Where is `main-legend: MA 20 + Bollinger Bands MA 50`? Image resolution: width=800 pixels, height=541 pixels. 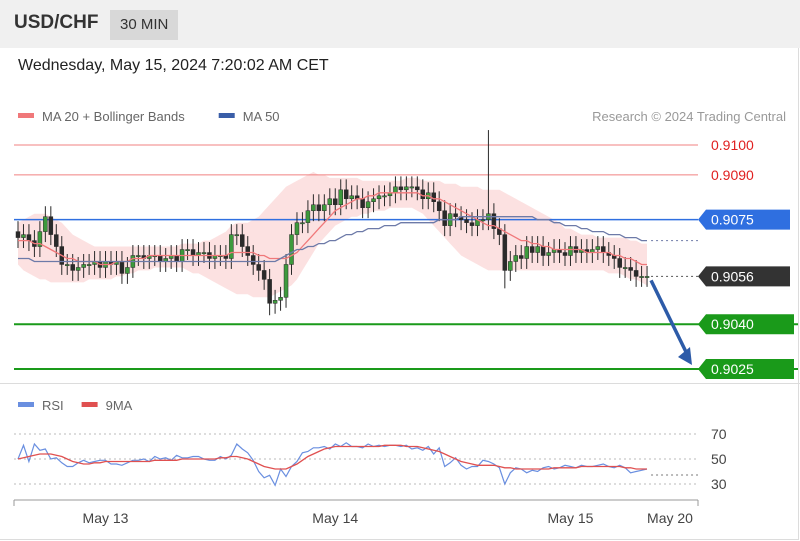
main-legend: MA 20 + Bollinger Bands MA 50 is located at coordinates (149, 116).